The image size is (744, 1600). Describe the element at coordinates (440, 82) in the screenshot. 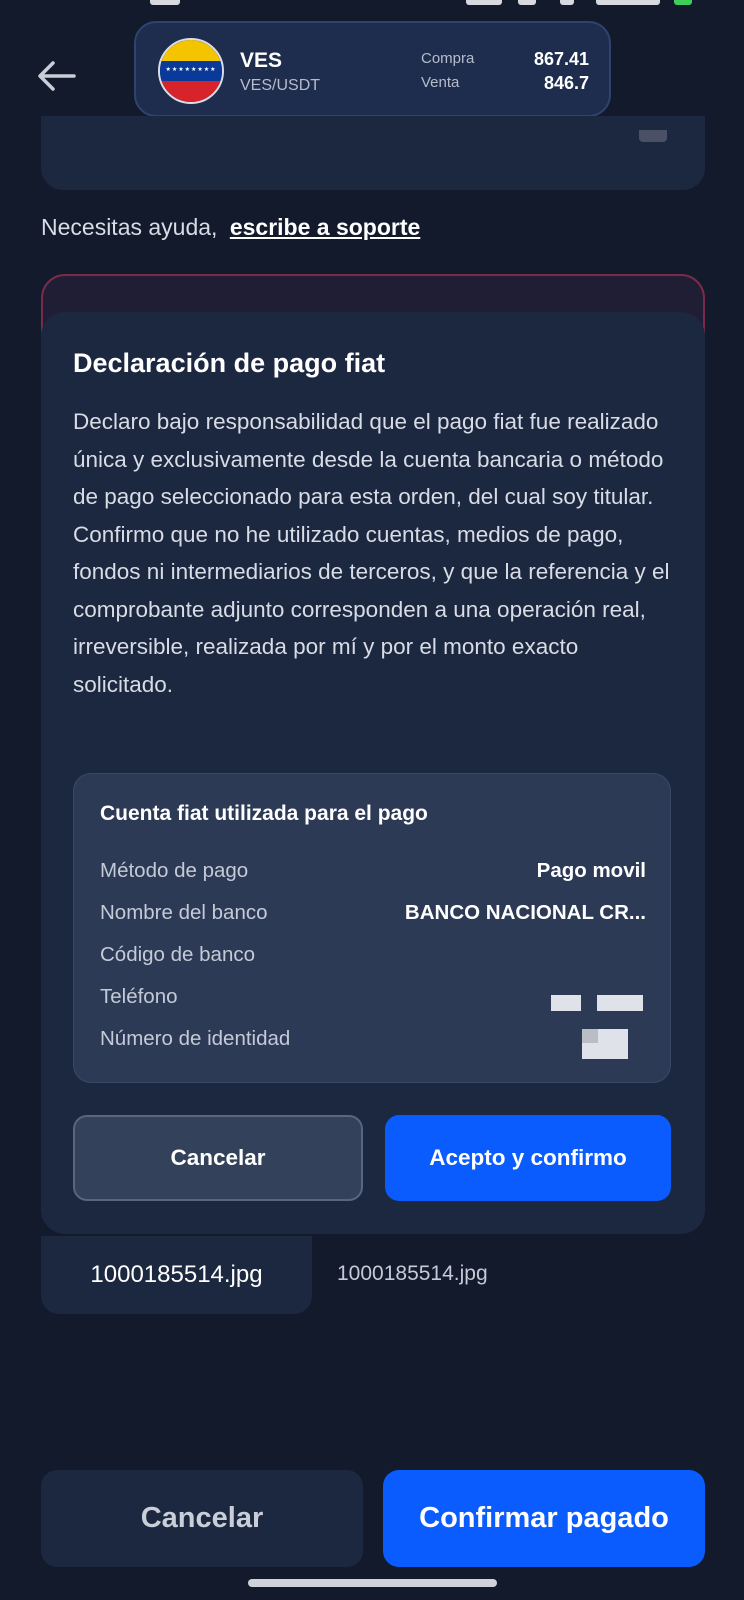

I see `sell-label: Venta` at that location.